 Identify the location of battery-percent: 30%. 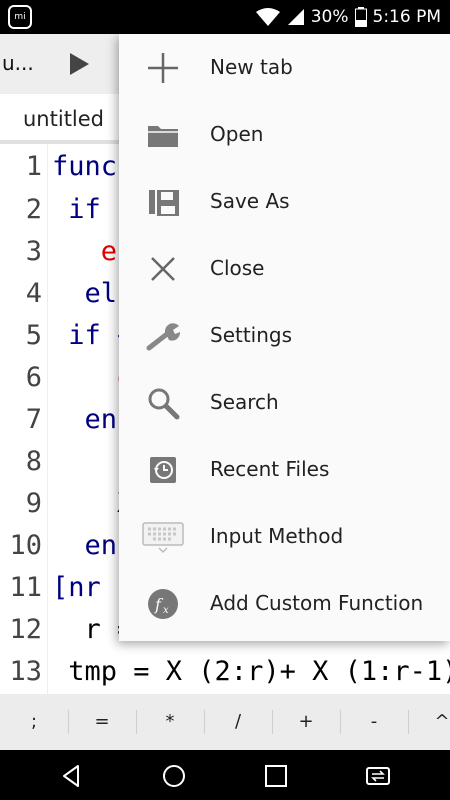
(329, 17).